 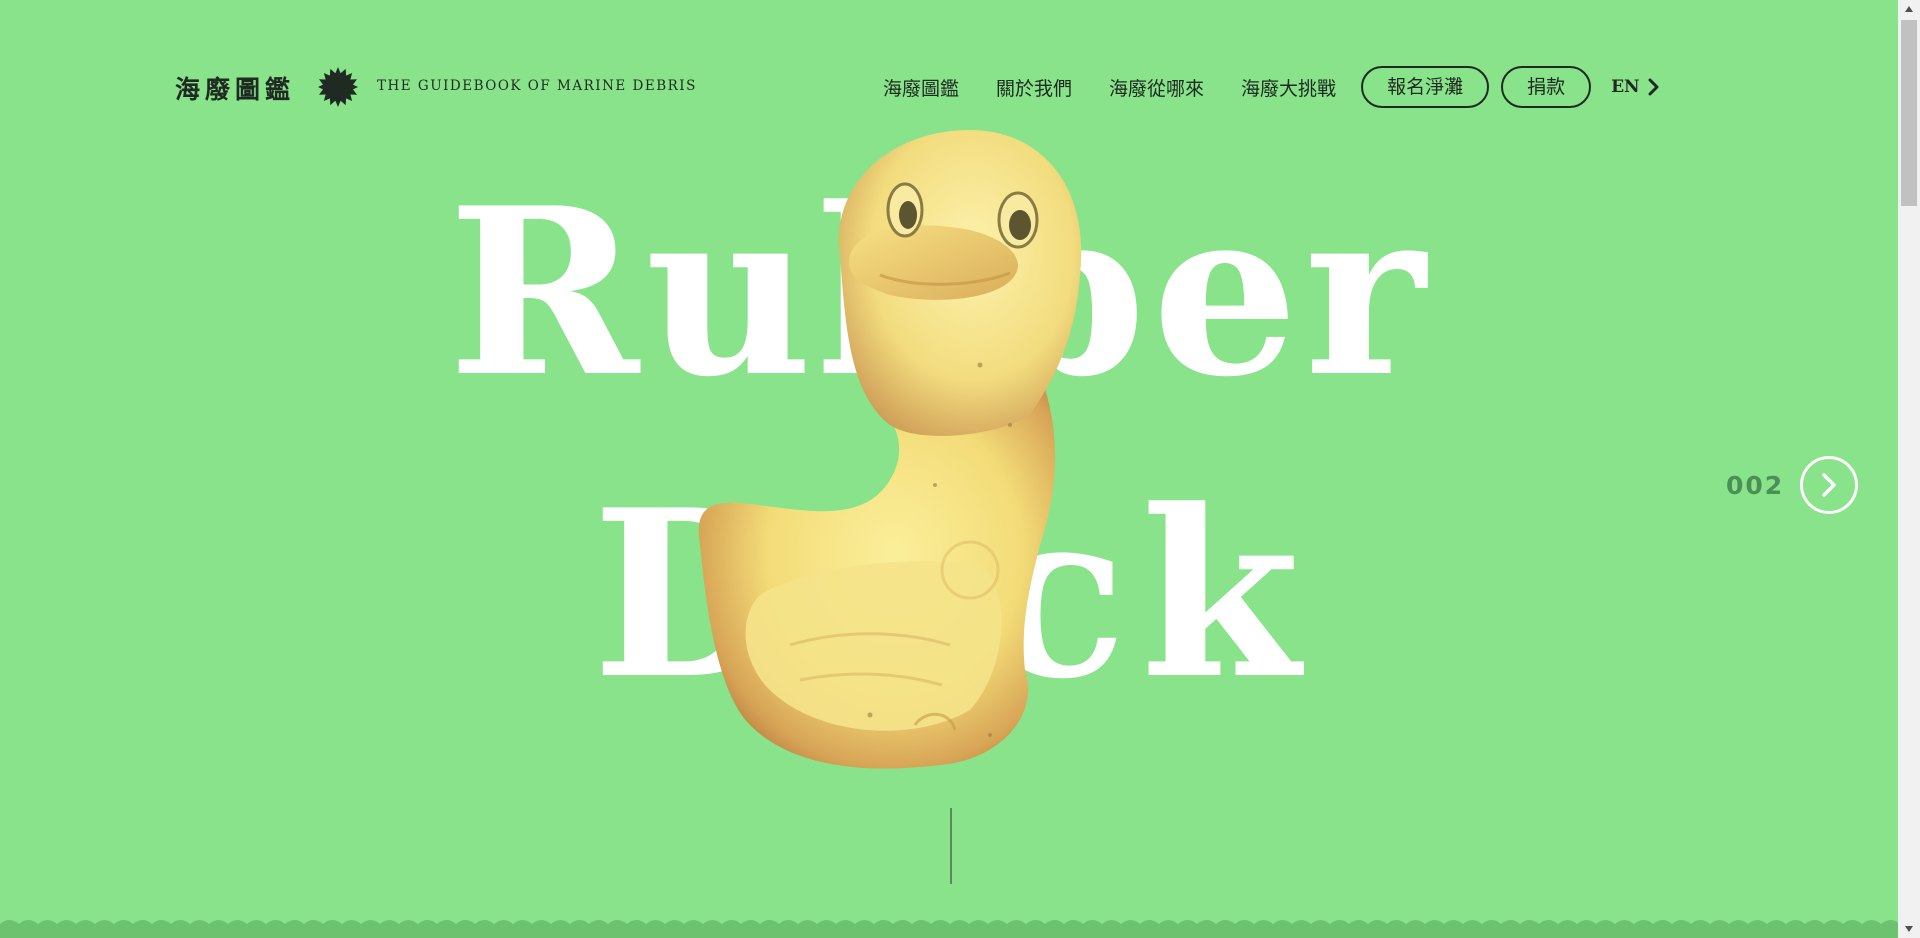 What do you see at coordinates (1034, 87) in the screenshot?
I see `nav-link-about: 關於我們` at bounding box center [1034, 87].